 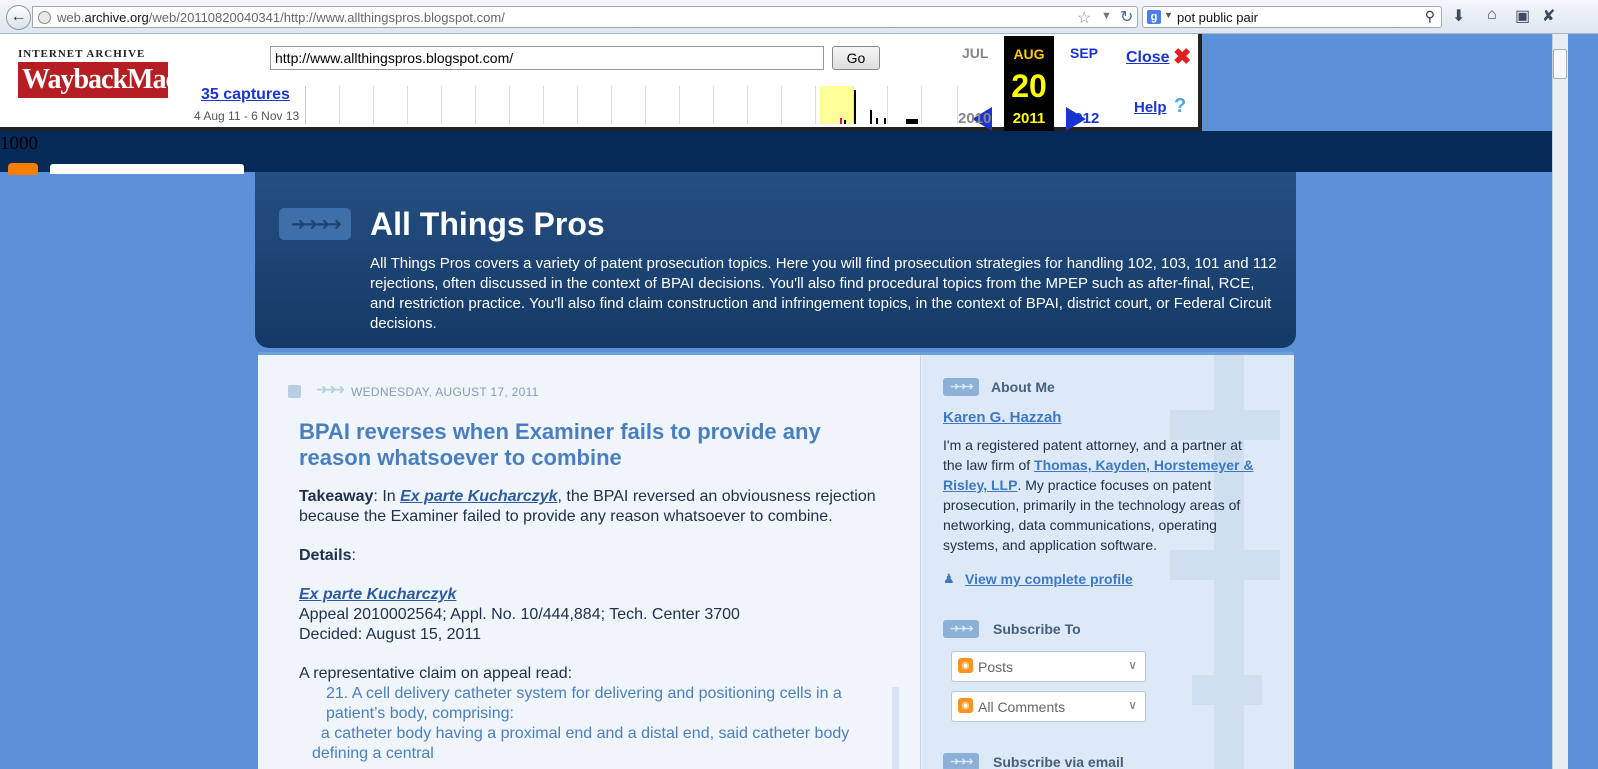 What do you see at coordinates (949, 578) in the screenshot?
I see `person-icon: ♟` at bounding box center [949, 578].